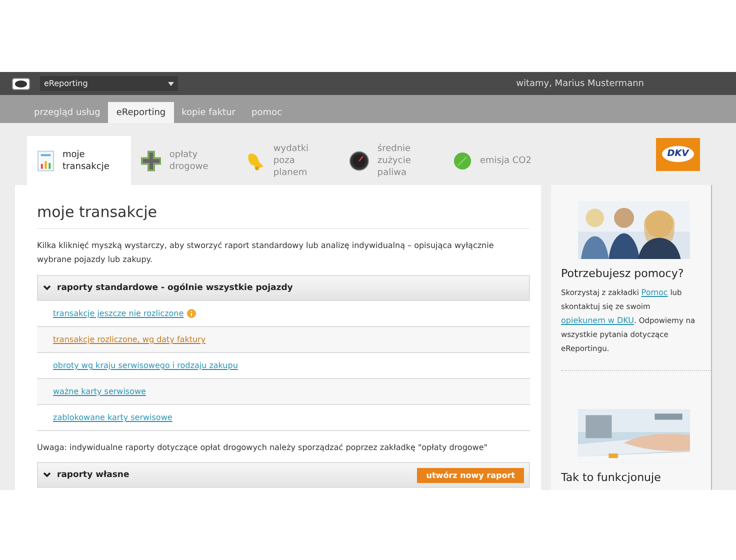  I want to click on section-header: raporty standardowe - ogólnie wszystkie pojazdy, so click(283, 288).